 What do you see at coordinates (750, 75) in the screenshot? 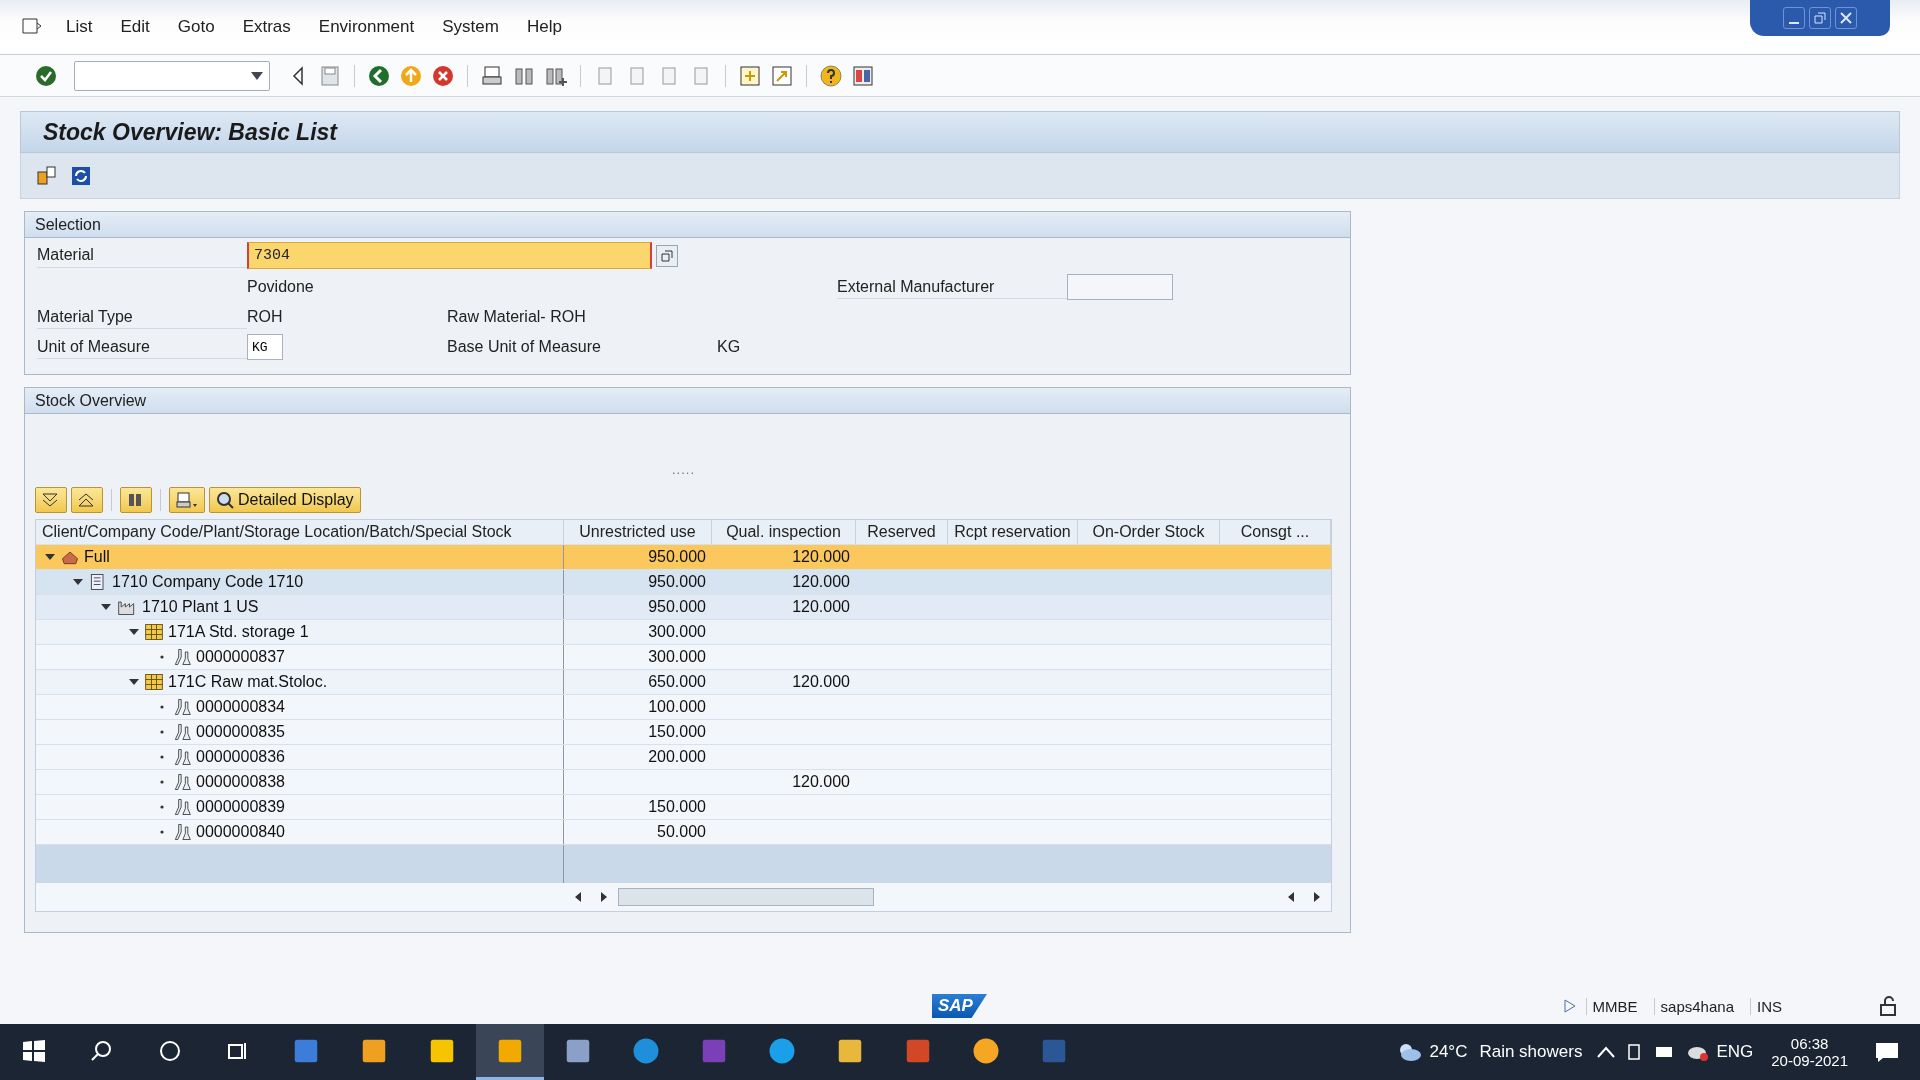
I see `window-icon` at bounding box center [750, 75].